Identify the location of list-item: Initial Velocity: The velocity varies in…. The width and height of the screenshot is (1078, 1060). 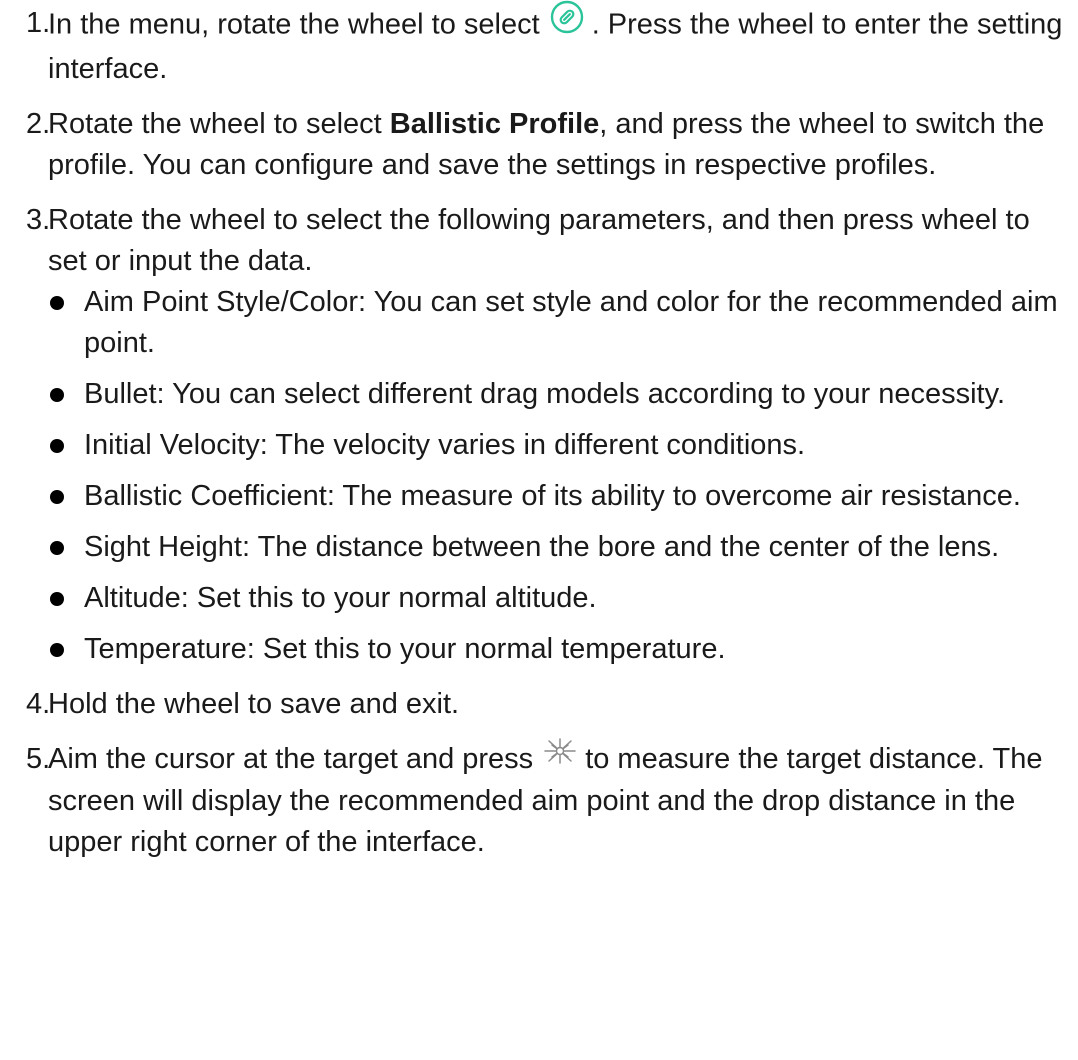
(560, 445).